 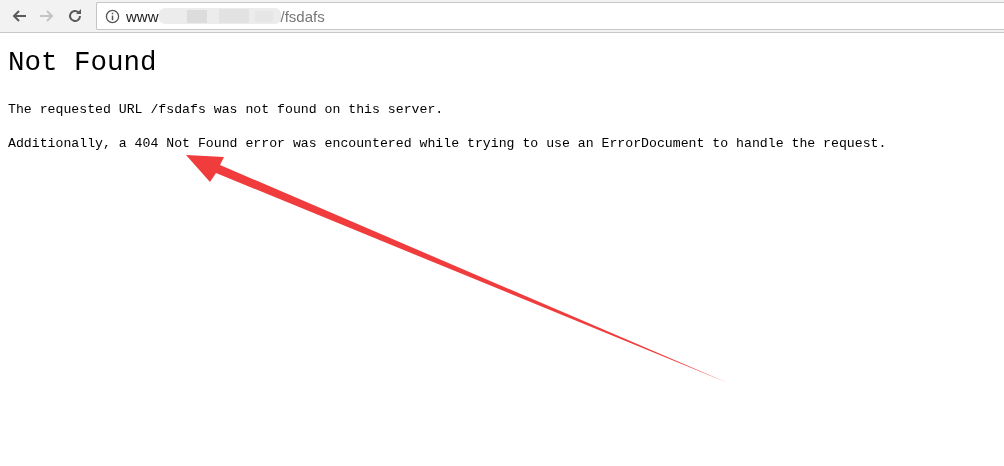 I want to click on arrow-left-icon, so click(x=19, y=16).